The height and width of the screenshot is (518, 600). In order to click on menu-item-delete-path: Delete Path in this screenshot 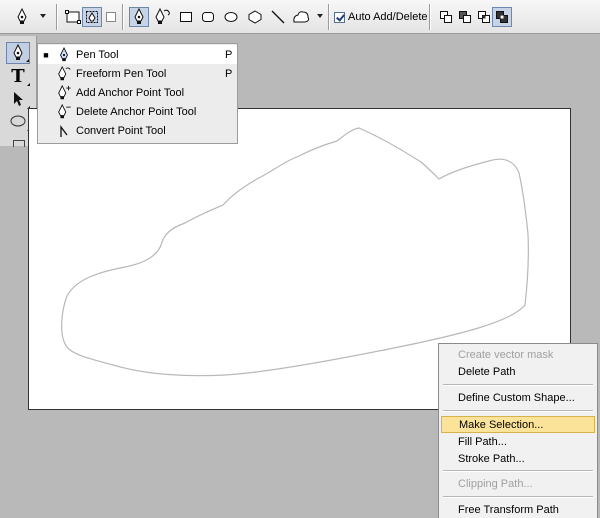, I will do `click(518, 371)`.